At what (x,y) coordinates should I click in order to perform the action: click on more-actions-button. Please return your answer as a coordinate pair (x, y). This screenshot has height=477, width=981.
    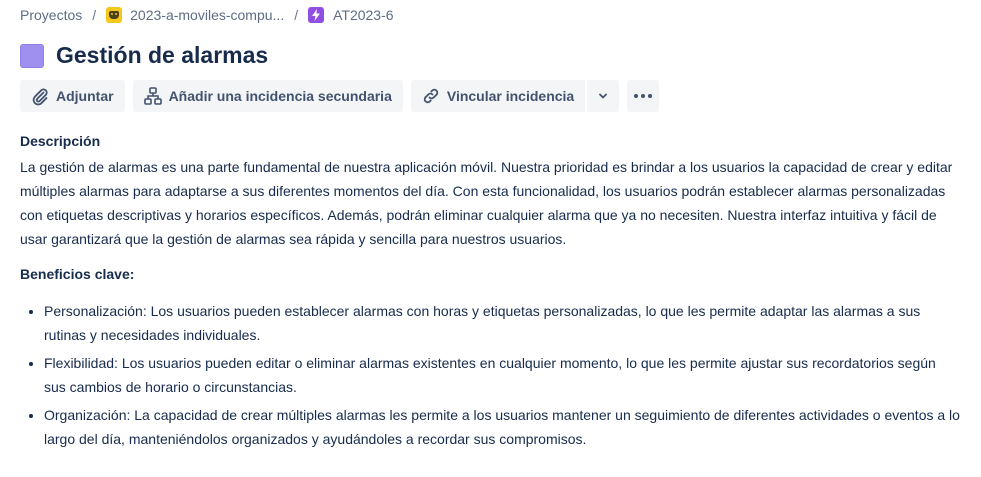
    Looking at the image, I should click on (643, 96).